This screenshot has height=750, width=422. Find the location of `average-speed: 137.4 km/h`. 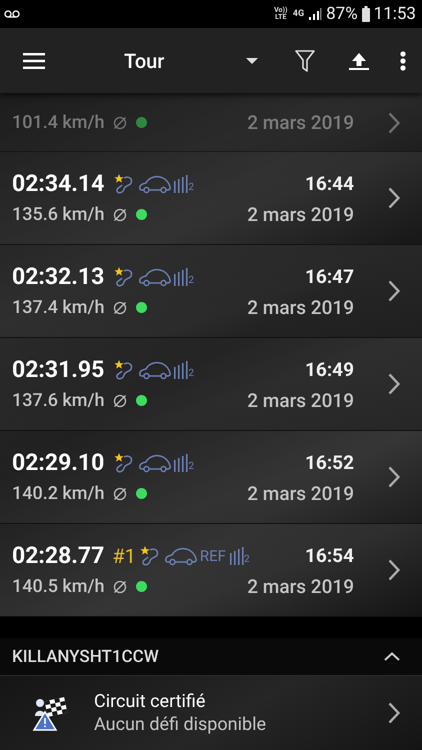

average-speed: 137.4 km/h is located at coordinates (58, 307).